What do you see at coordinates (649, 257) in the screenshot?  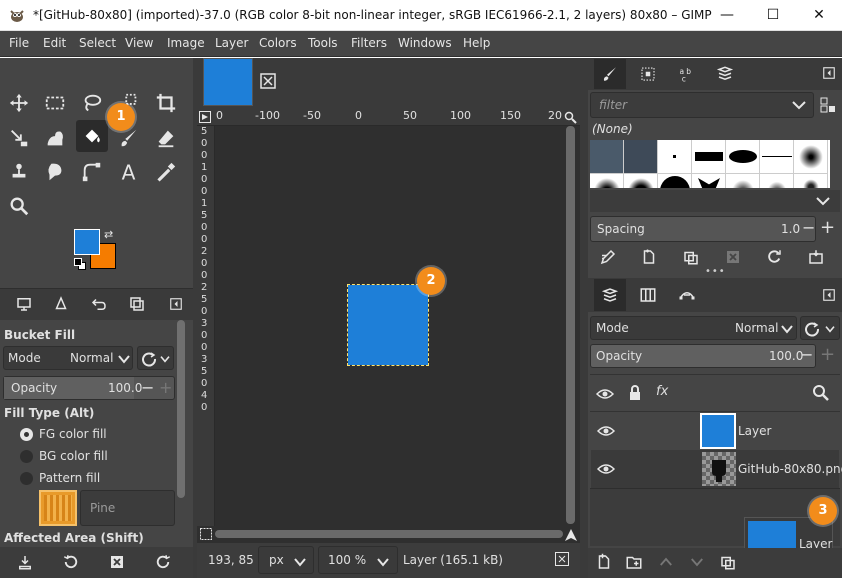 I see `new-brush-icon` at bounding box center [649, 257].